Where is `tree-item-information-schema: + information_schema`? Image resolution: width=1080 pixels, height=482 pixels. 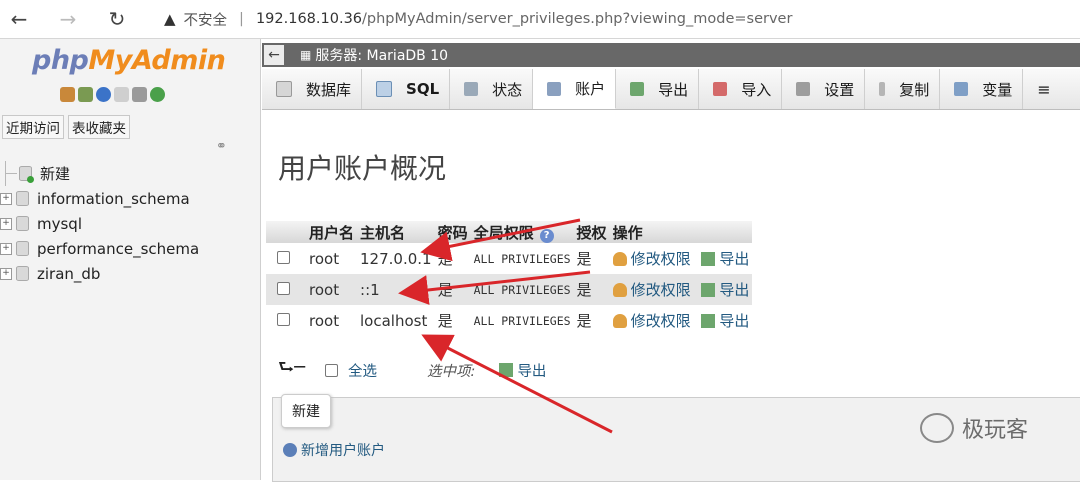 tree-item-information-schema: + information_schema is located at coordinates (130, 198).